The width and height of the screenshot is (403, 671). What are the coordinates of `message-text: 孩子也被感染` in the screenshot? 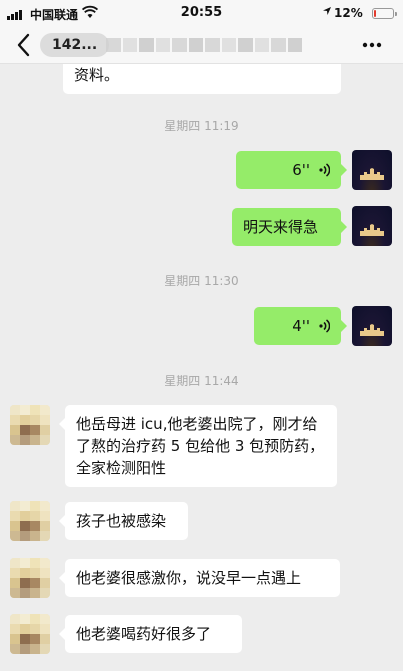 It's located at (121, 521).